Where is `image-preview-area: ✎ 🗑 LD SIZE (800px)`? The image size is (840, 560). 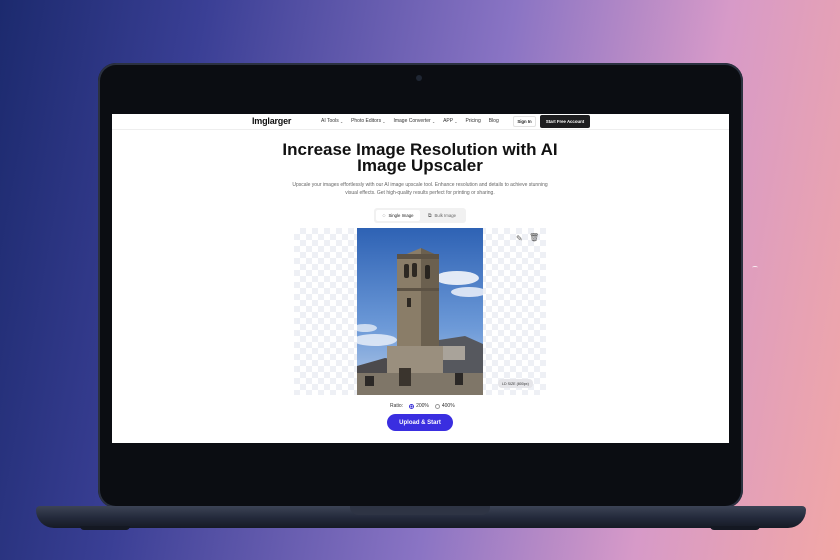
image-preview-area: ✎ 🗑 LD SIZE (800px) is located at coordinates (420, 311).